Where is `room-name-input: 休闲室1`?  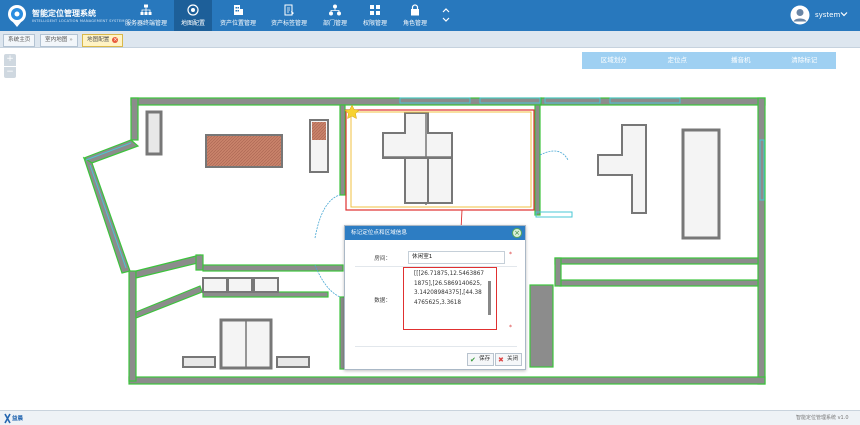 room-name-input: 休闲室1 is located at coordinates (456, 257).